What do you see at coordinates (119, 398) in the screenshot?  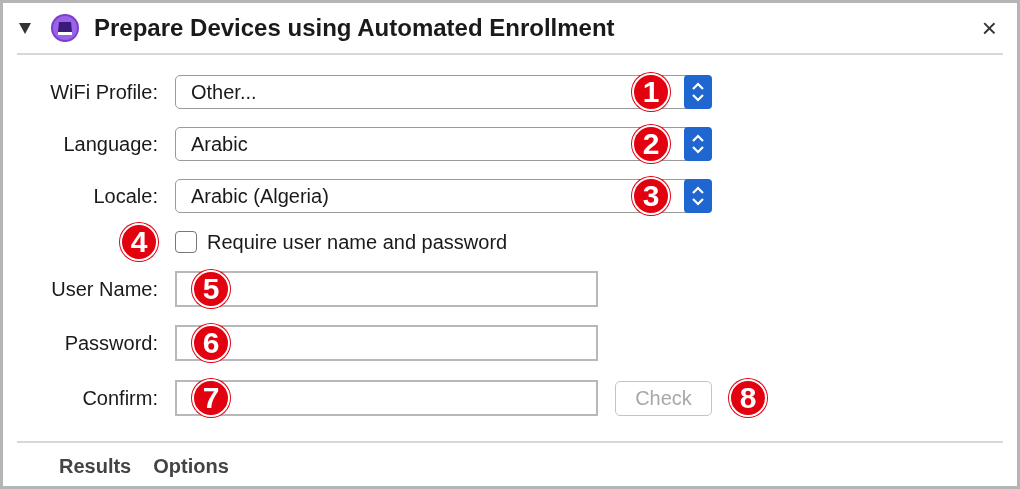 I see `field-label: Confirm:` at bounding box center [119, 398].